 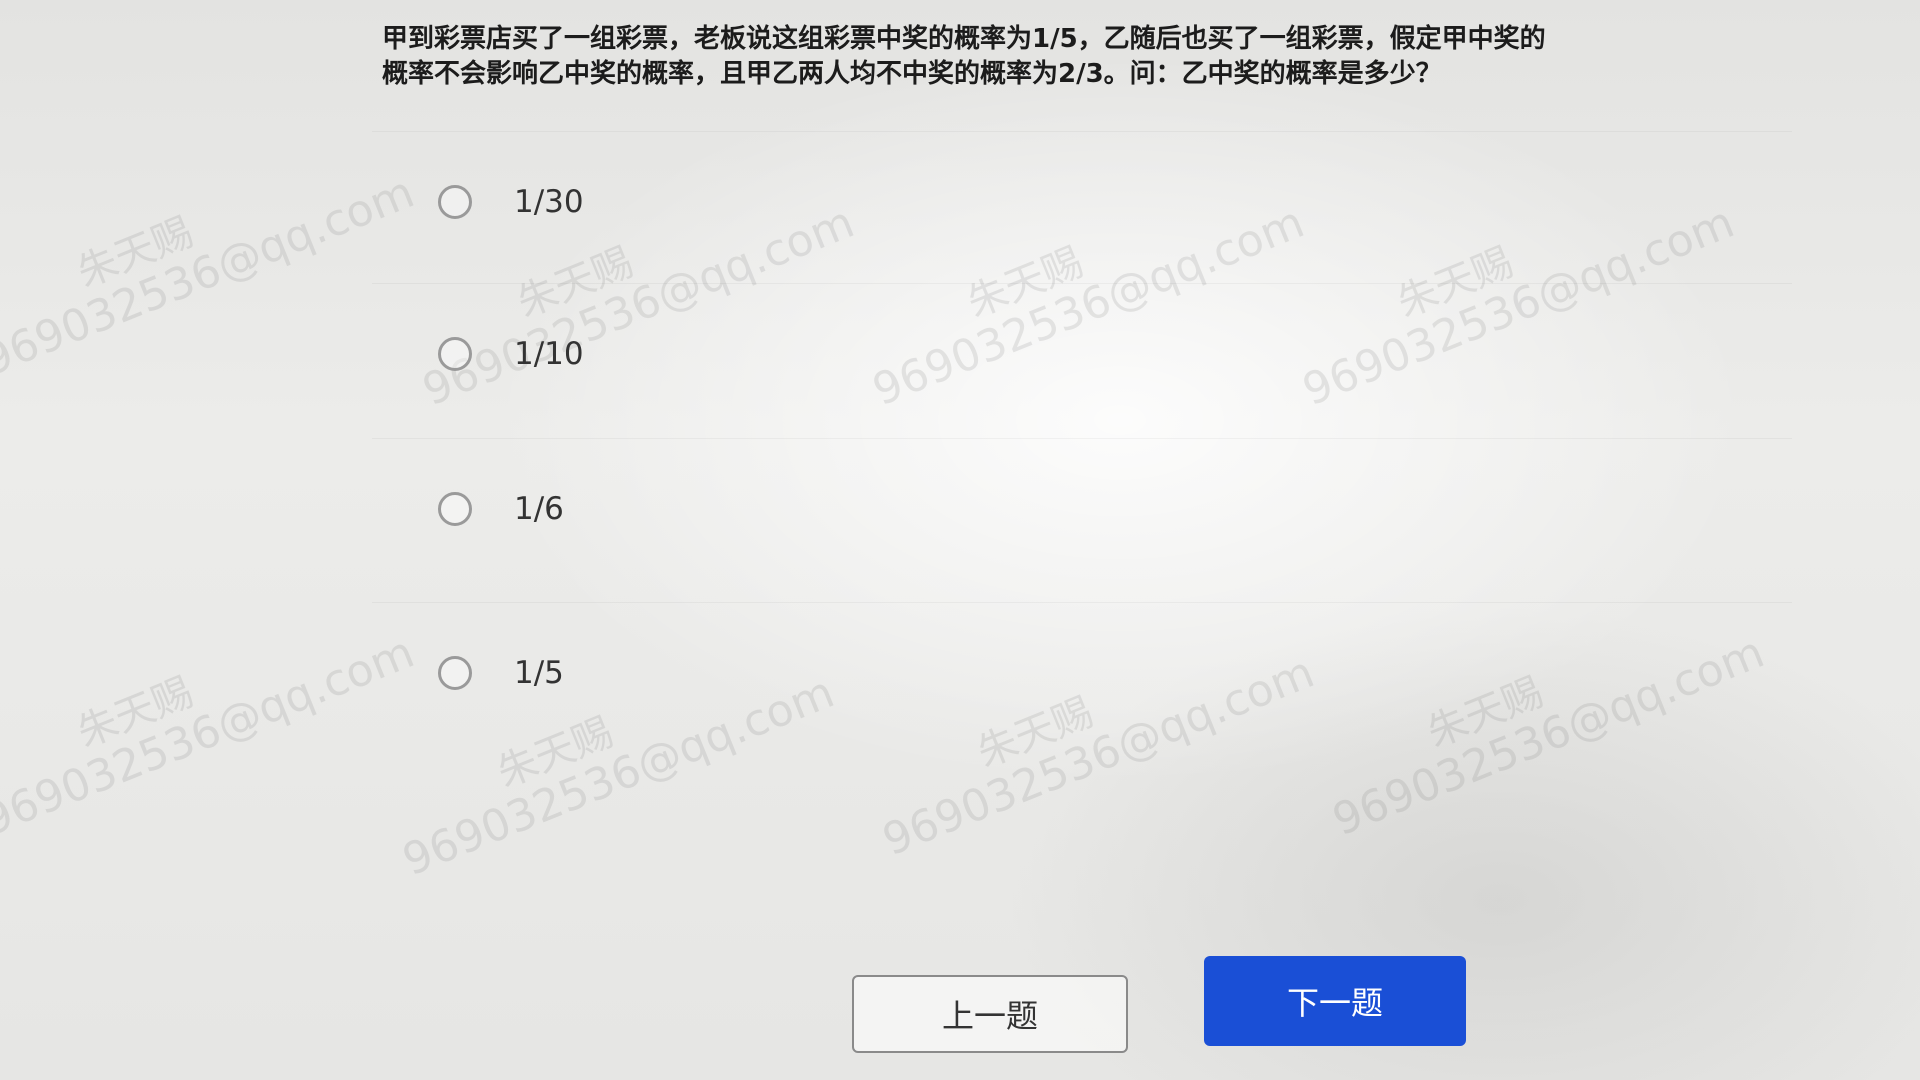 I want to click on option-label: 1/10, so click(x=549, y=354).